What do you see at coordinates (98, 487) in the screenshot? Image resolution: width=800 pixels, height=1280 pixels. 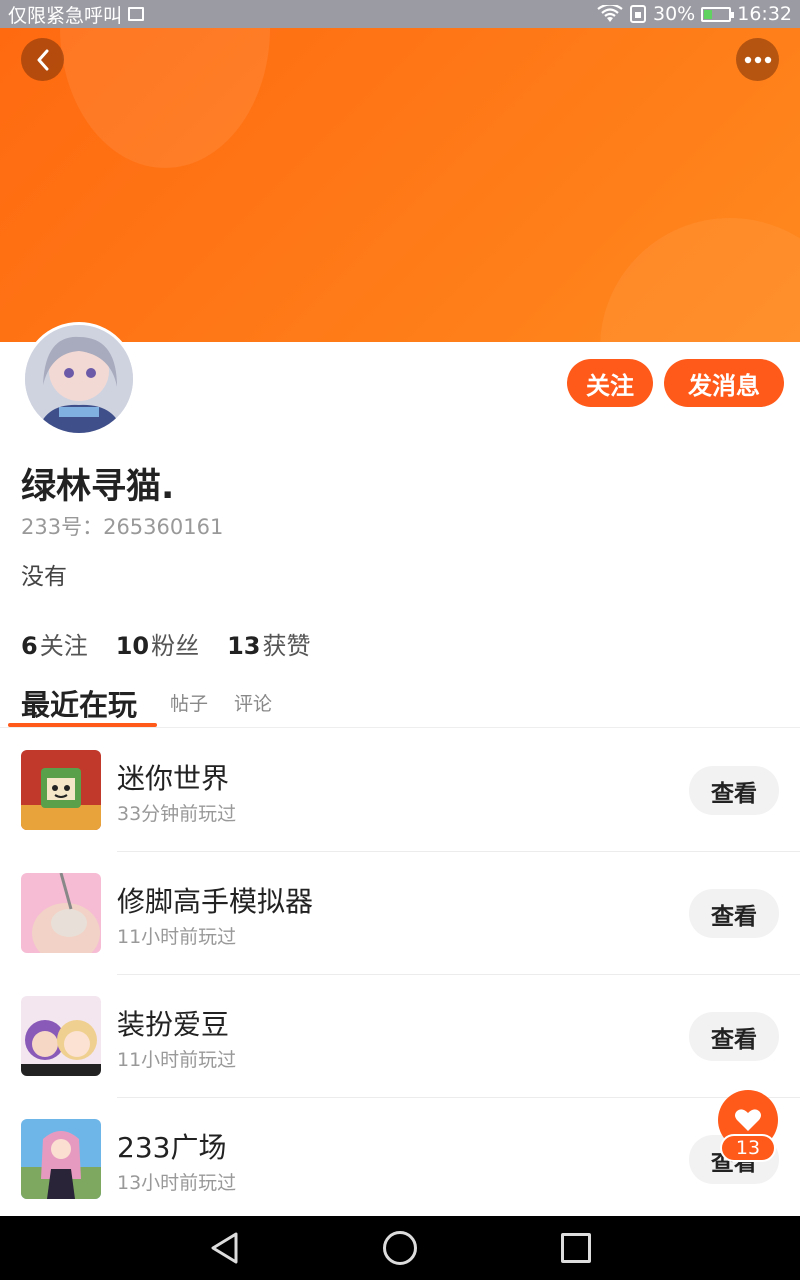 I see `profile-name: 绿林寻猫.` at bounding box center [98, 487].